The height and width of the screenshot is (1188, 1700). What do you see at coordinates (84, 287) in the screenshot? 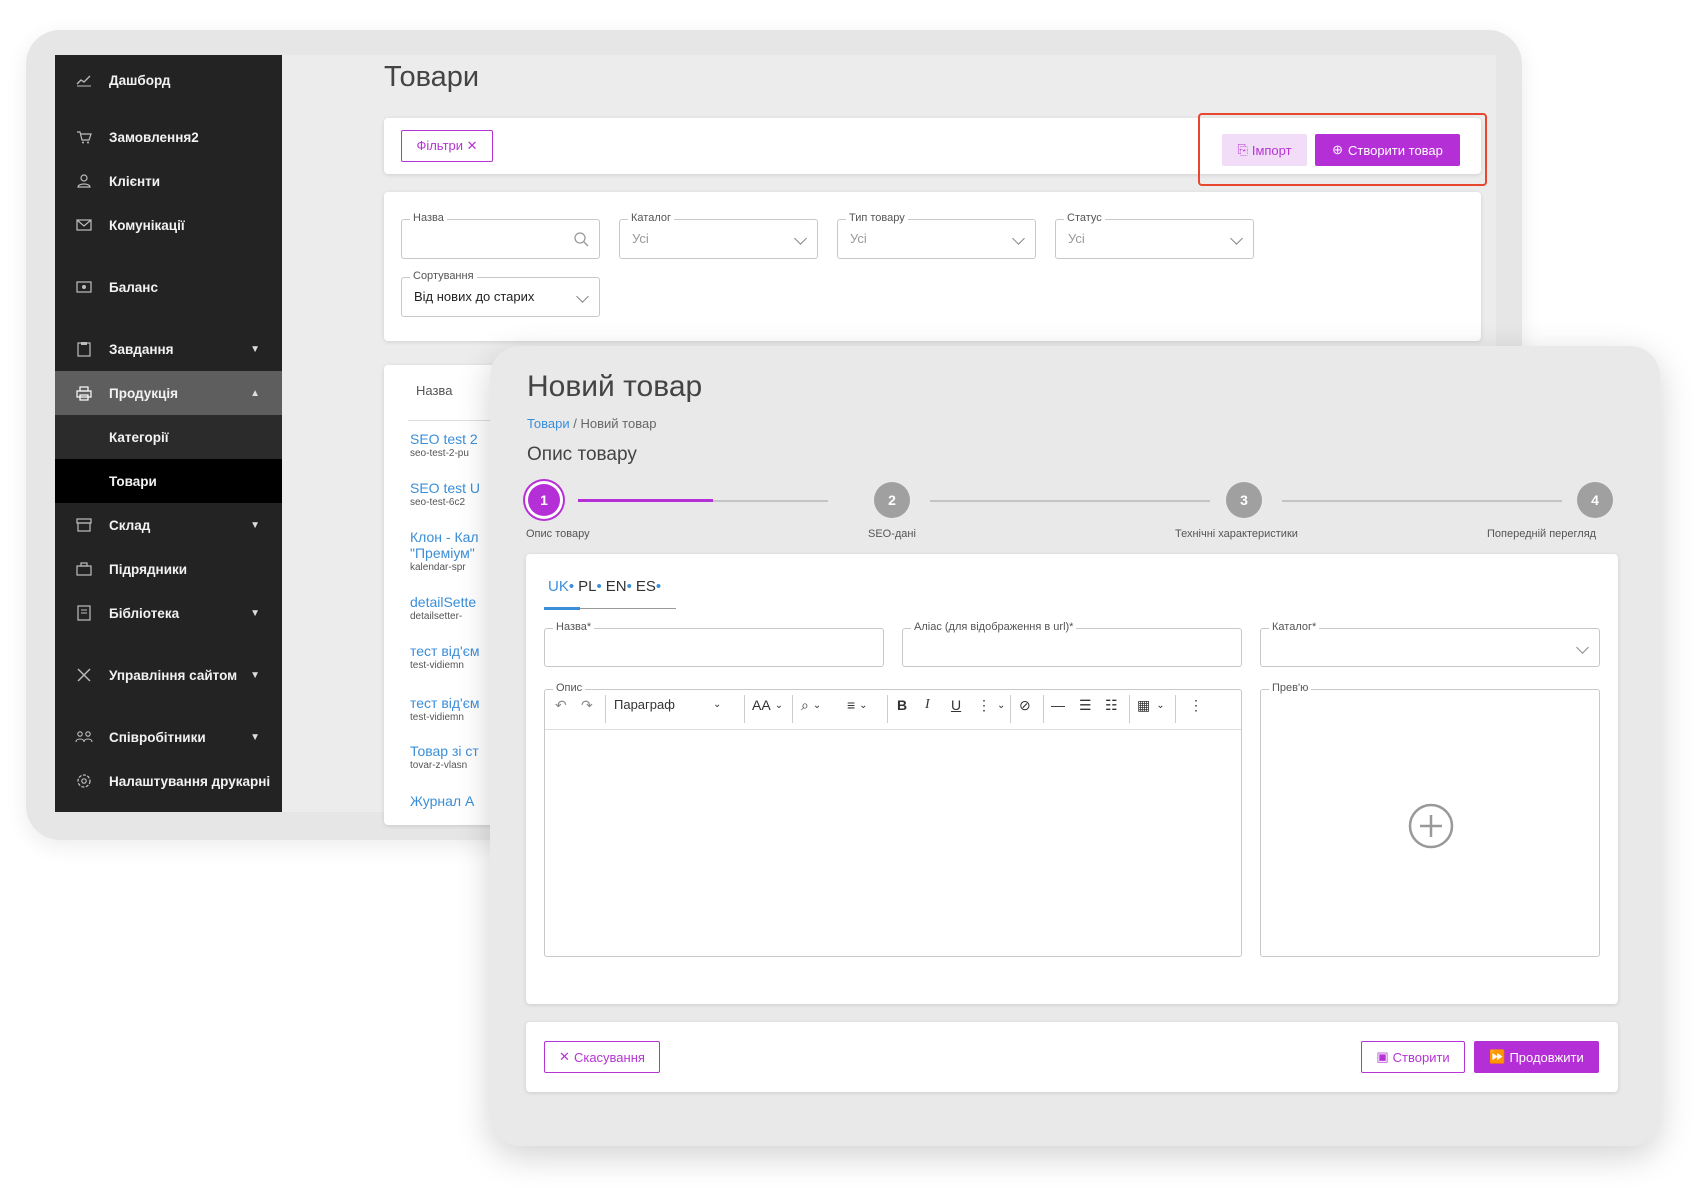
I see `wallet-icon` at bounding box center [84, 287].